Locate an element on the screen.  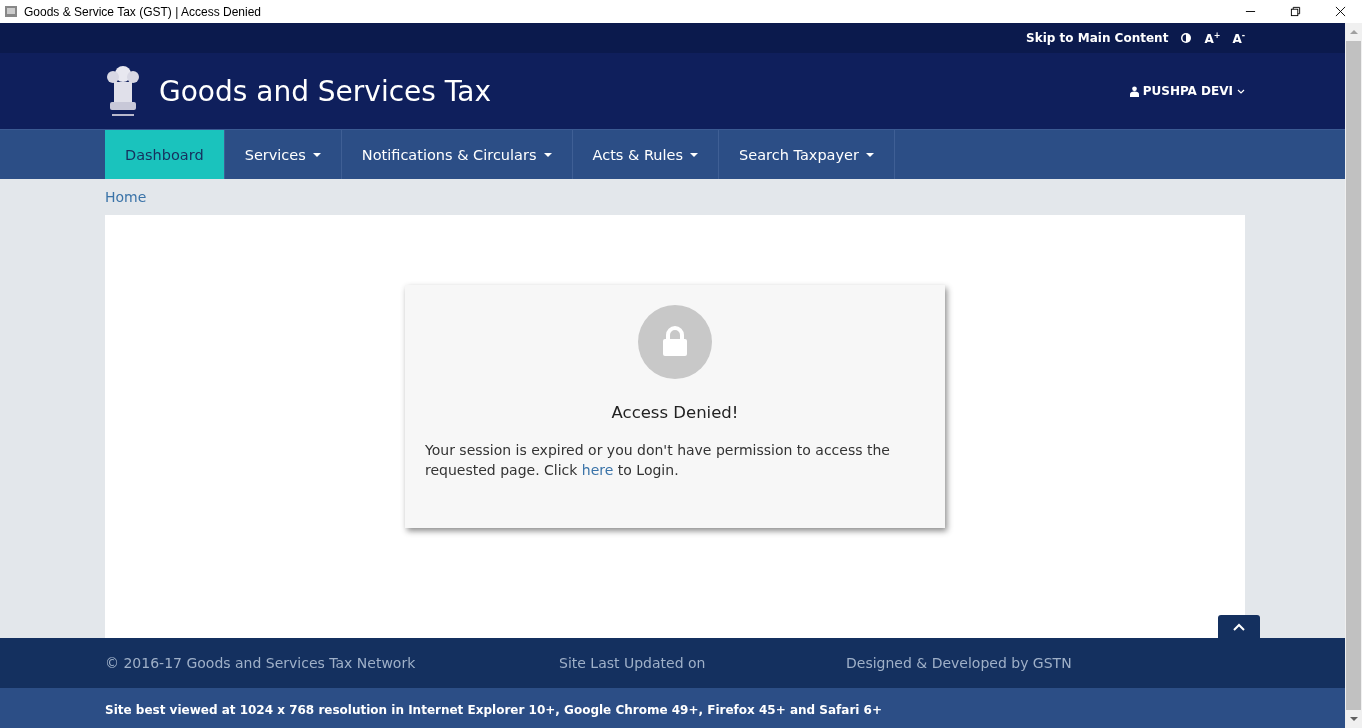
skip-link: Skip to Main Content is located at coordinates (1097, 38).